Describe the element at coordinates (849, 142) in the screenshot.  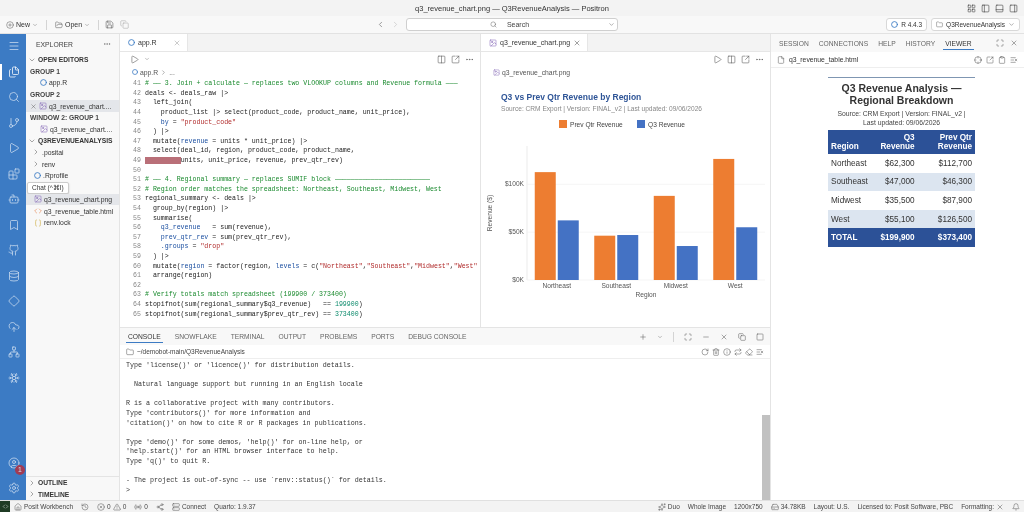
I see `column-header: Region` at that location.